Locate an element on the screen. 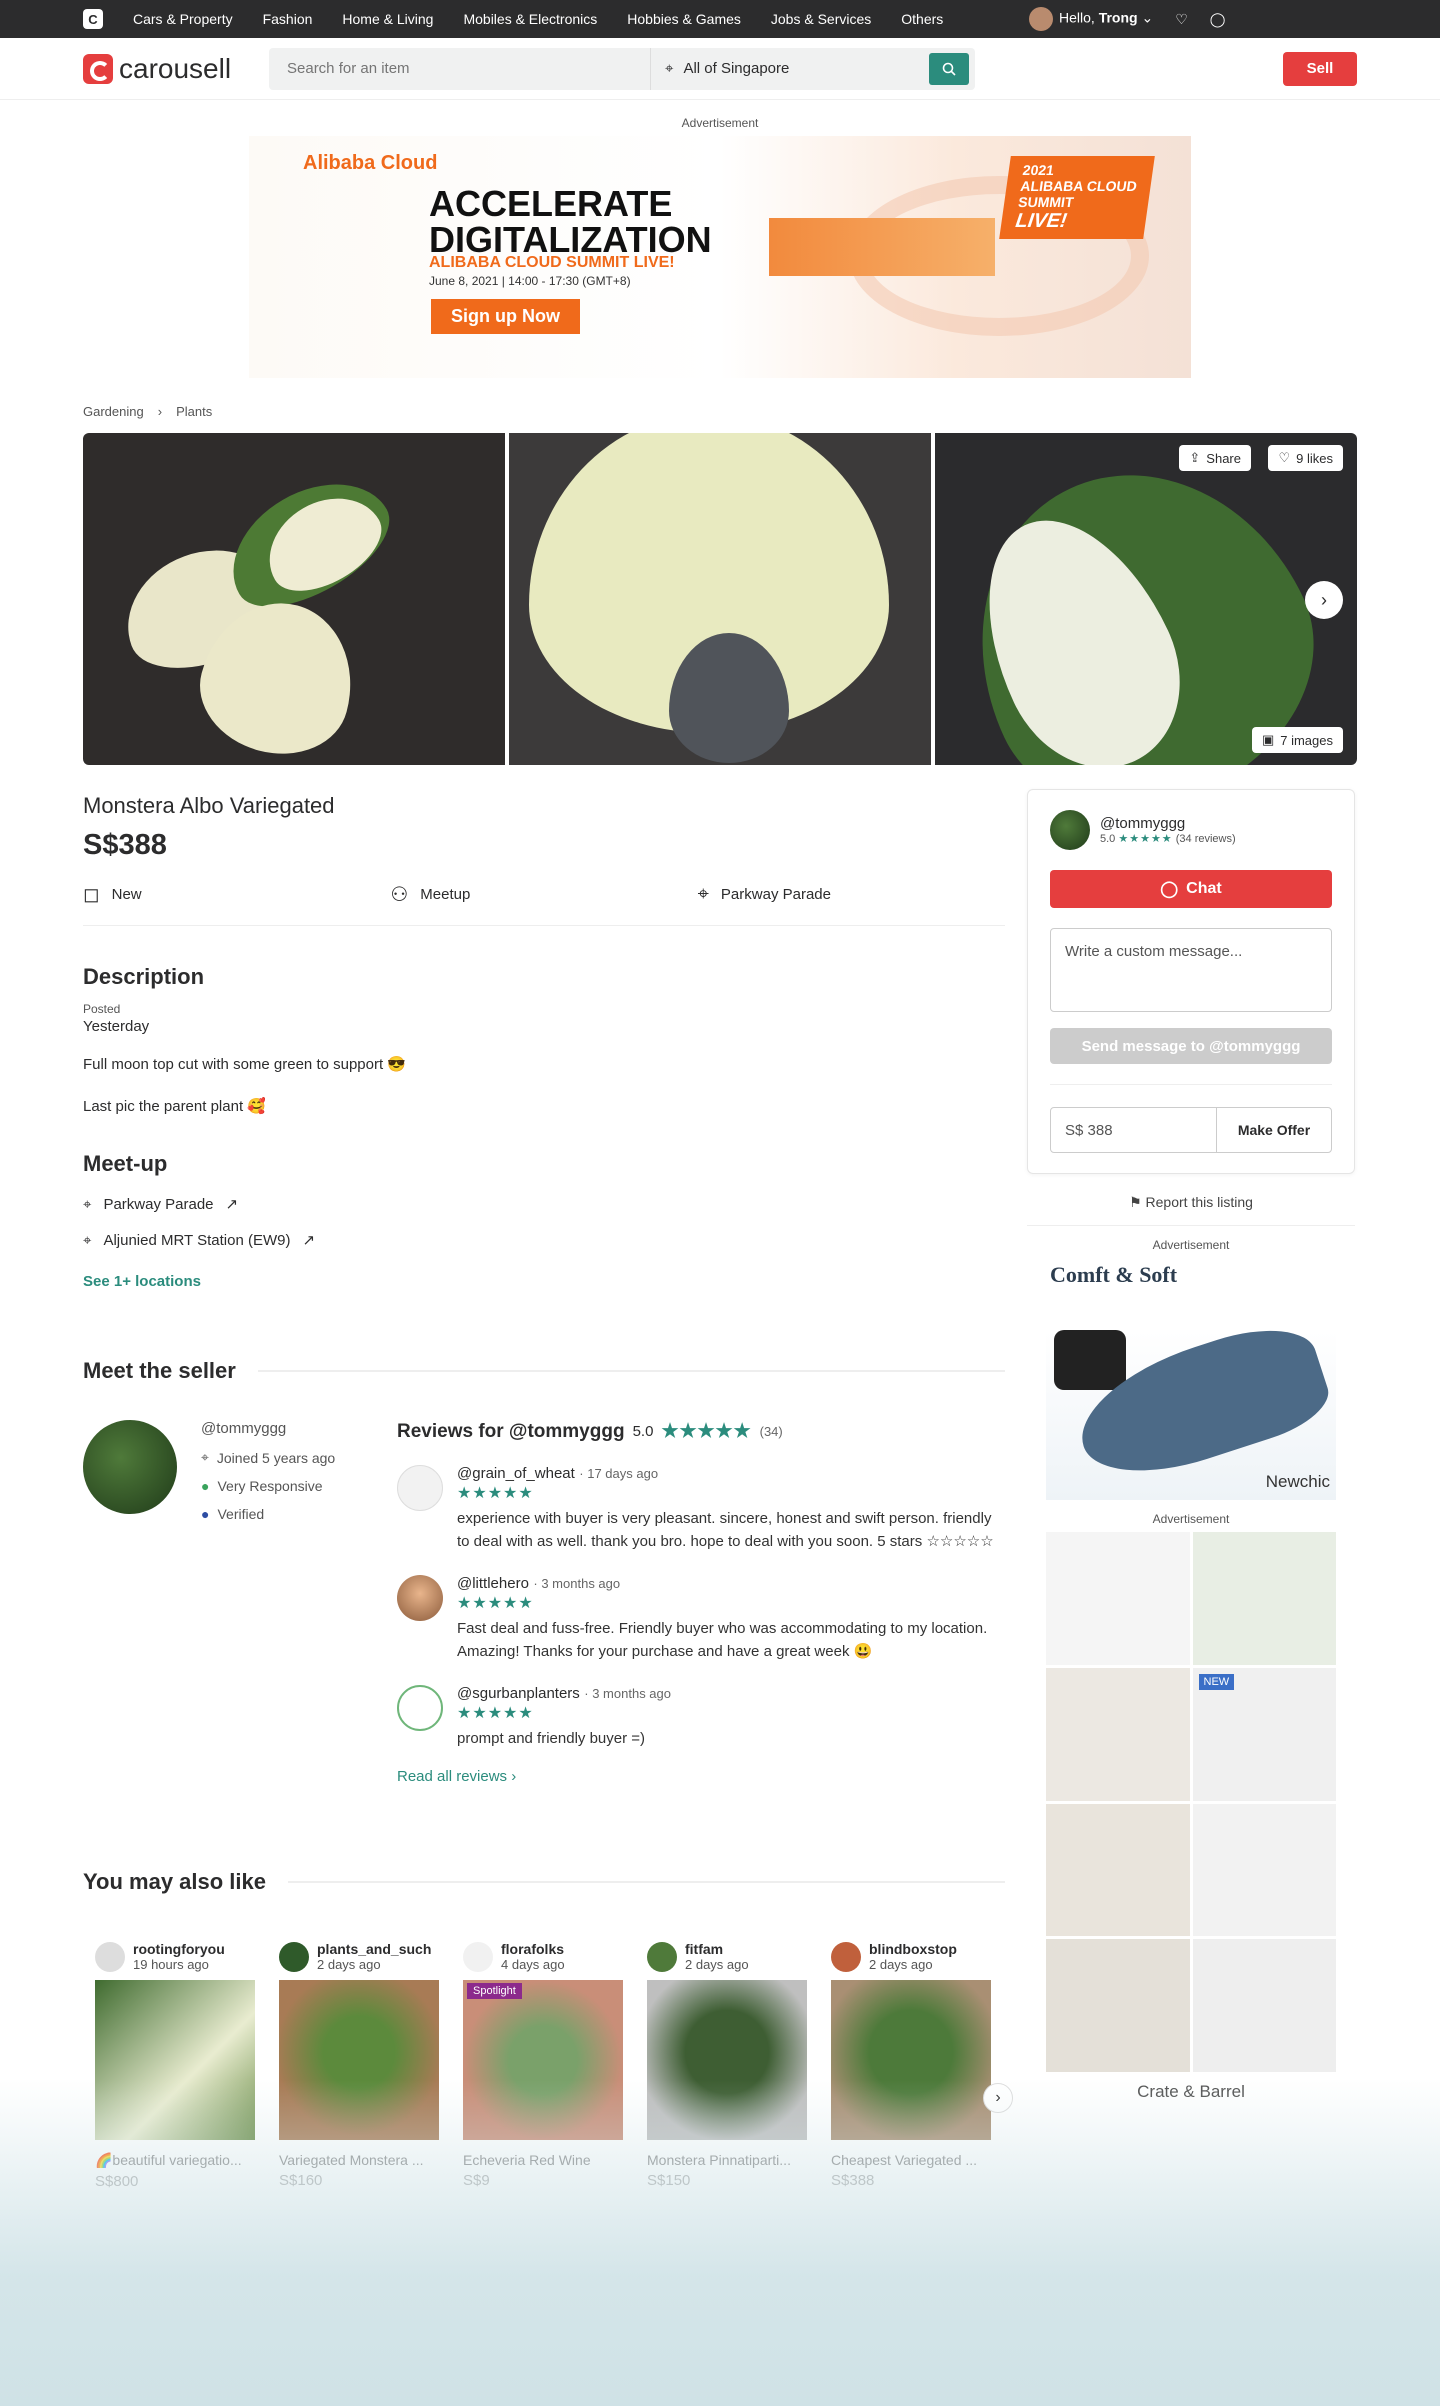 This screenshot has width=1440, height=2406. ad-product-image is located at coordinates (1264, 1598).